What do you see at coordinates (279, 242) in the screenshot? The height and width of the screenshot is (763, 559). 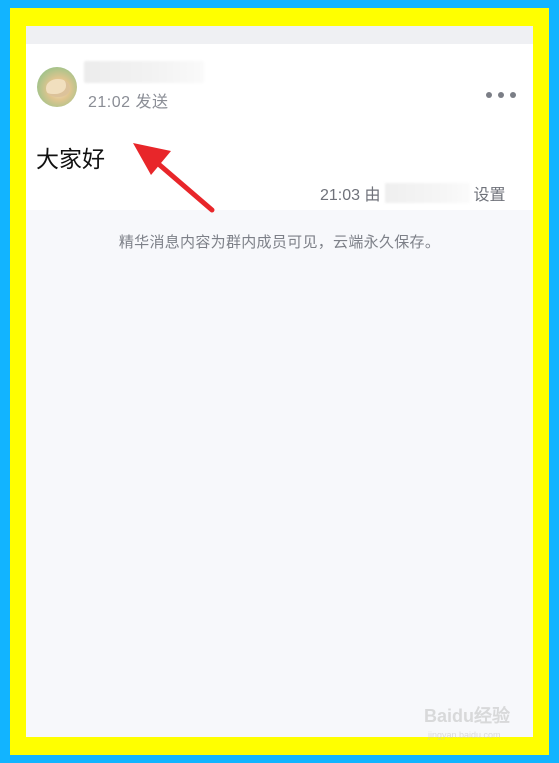 I see `info-note: 精华消息内容为群内成员可见，云端永久保存。` at bounding box center [279, 242].